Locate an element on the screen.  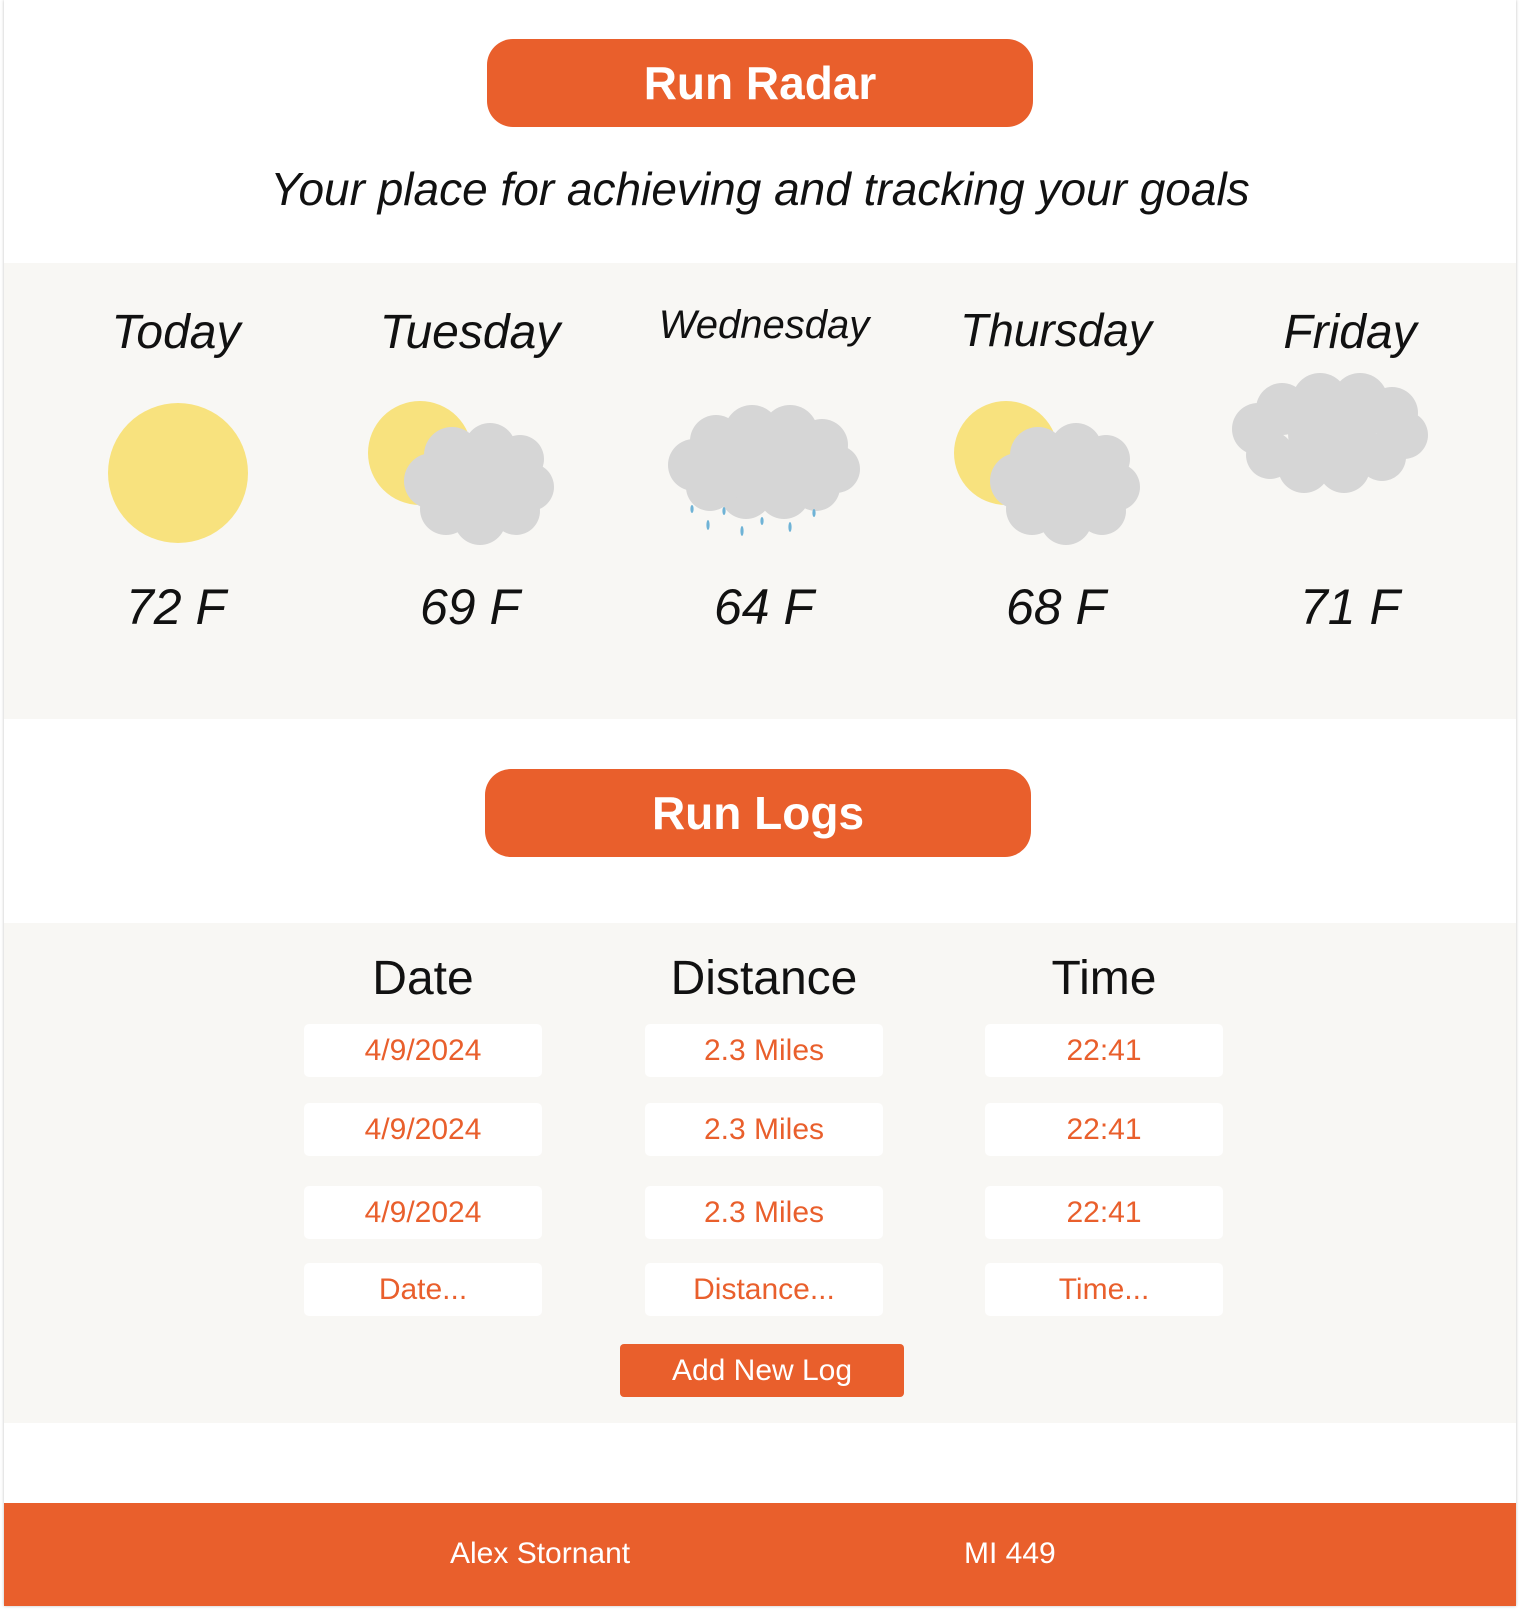
forecast-day: Thursday 68 F is located at coordinates (1056, 491).